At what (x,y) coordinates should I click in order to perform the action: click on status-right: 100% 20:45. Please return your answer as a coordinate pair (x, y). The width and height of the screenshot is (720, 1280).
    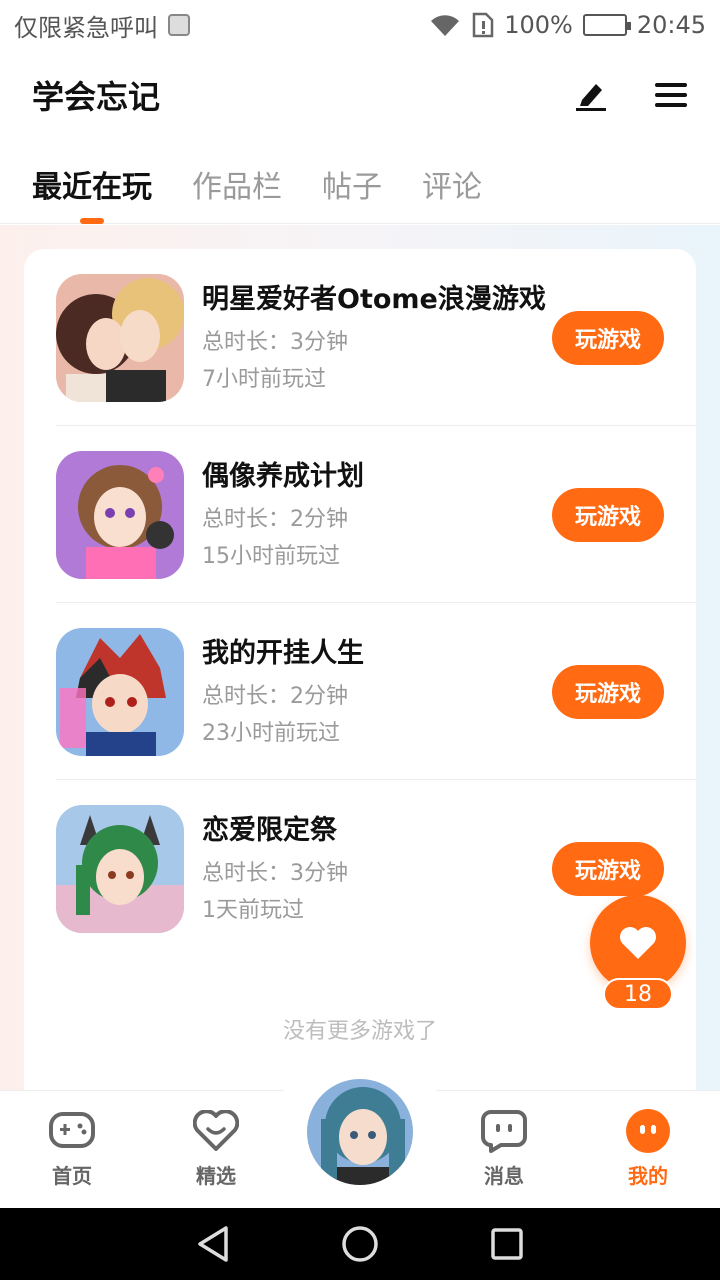
    Looking at the image, I should click on (567, 25).